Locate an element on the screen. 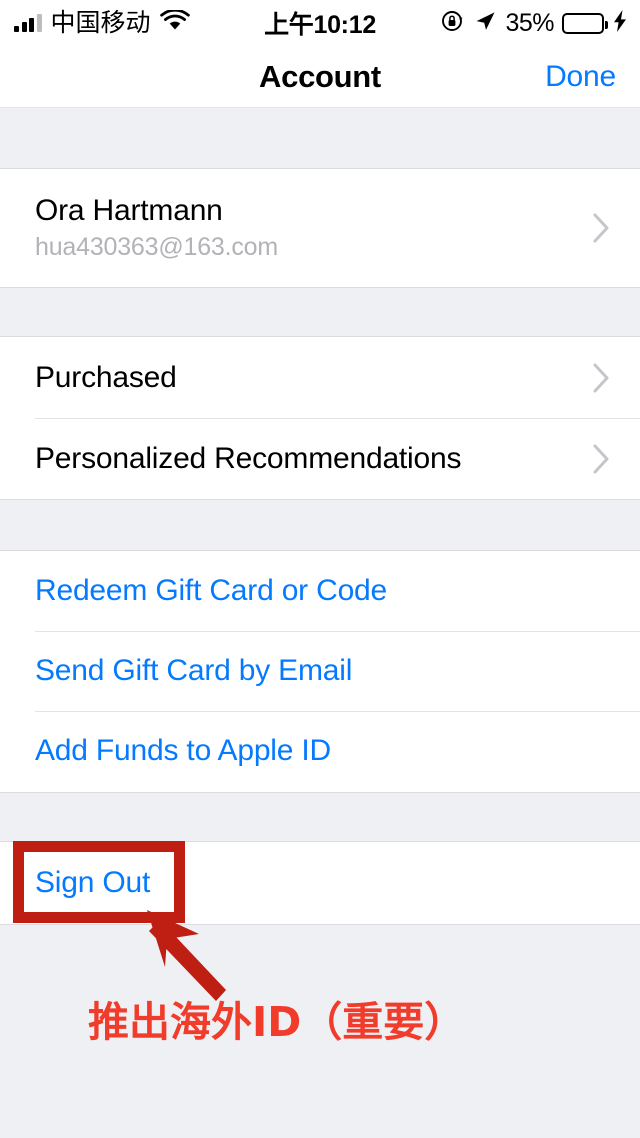 This screenshot has width=640, height=1138. clock-label: 上午10:12 is located at coordinates (320, 25).